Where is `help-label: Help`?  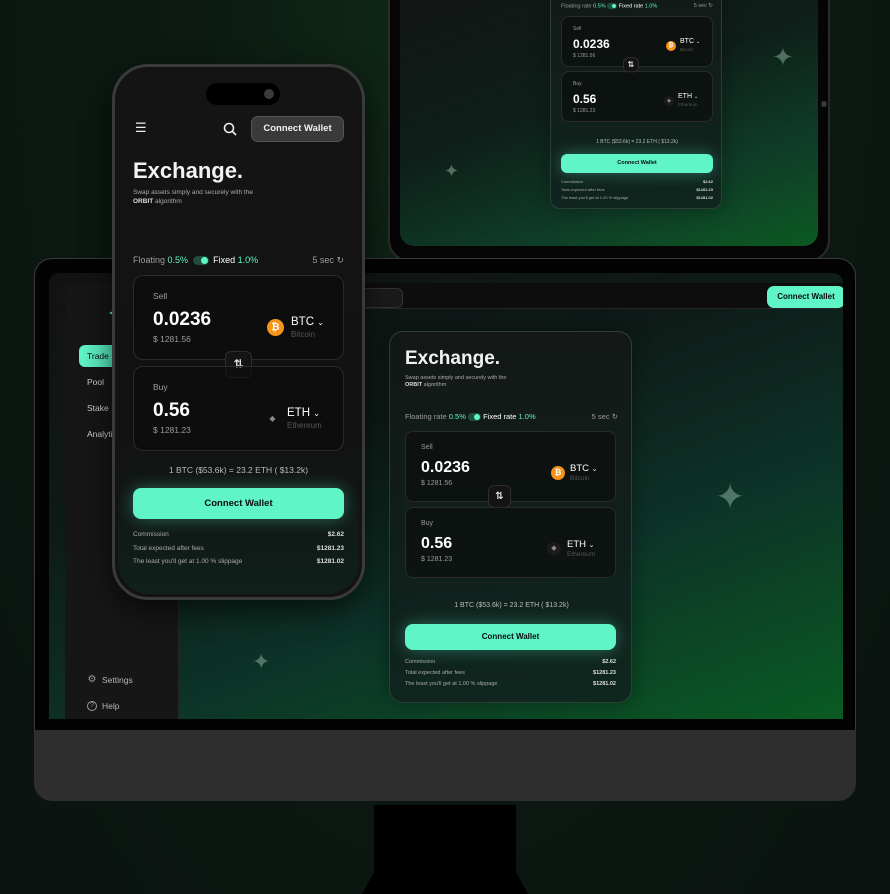
help-label: Help is located at coordinates (111, 706).